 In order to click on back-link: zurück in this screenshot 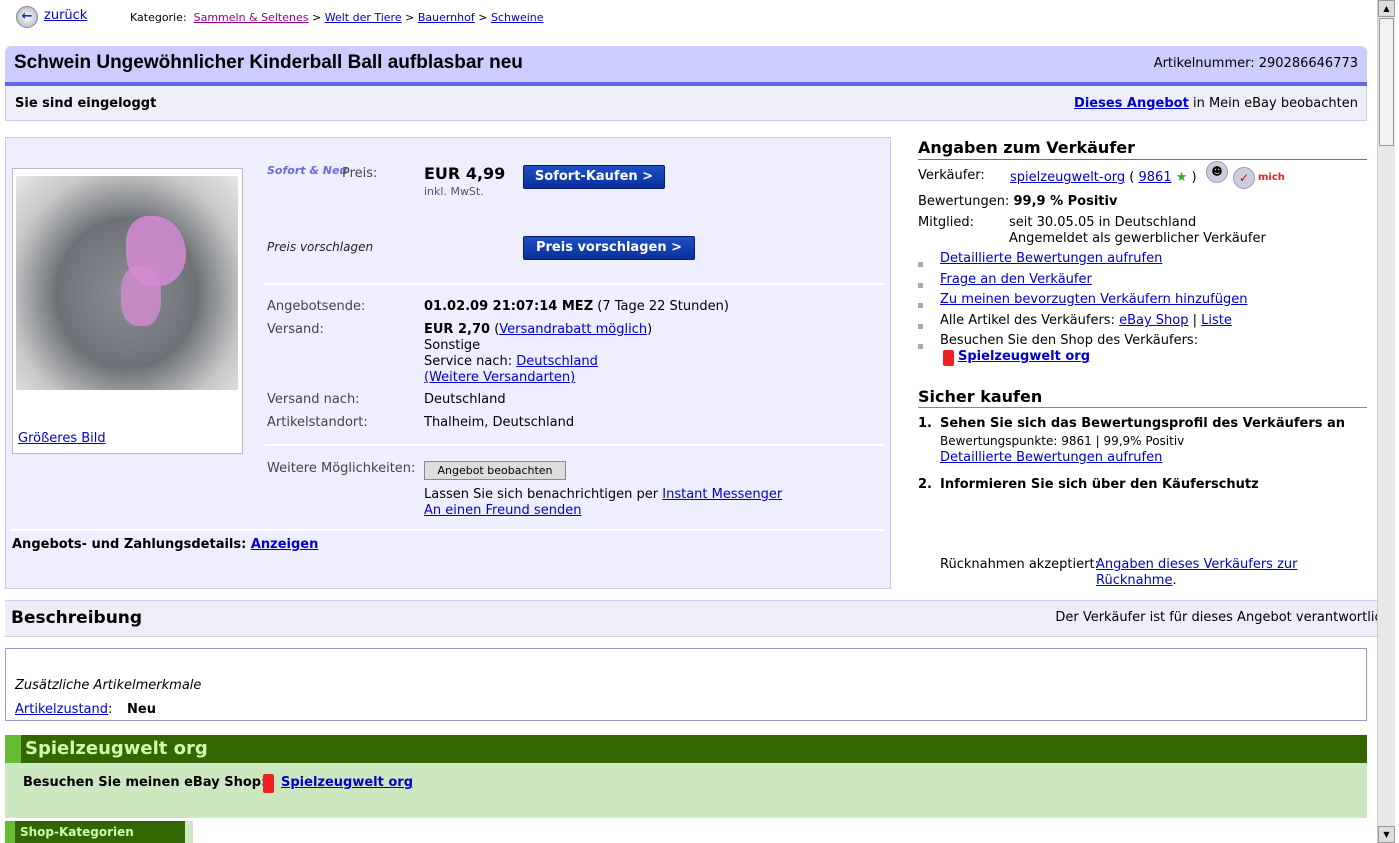, I will do `click(65, 15)`.